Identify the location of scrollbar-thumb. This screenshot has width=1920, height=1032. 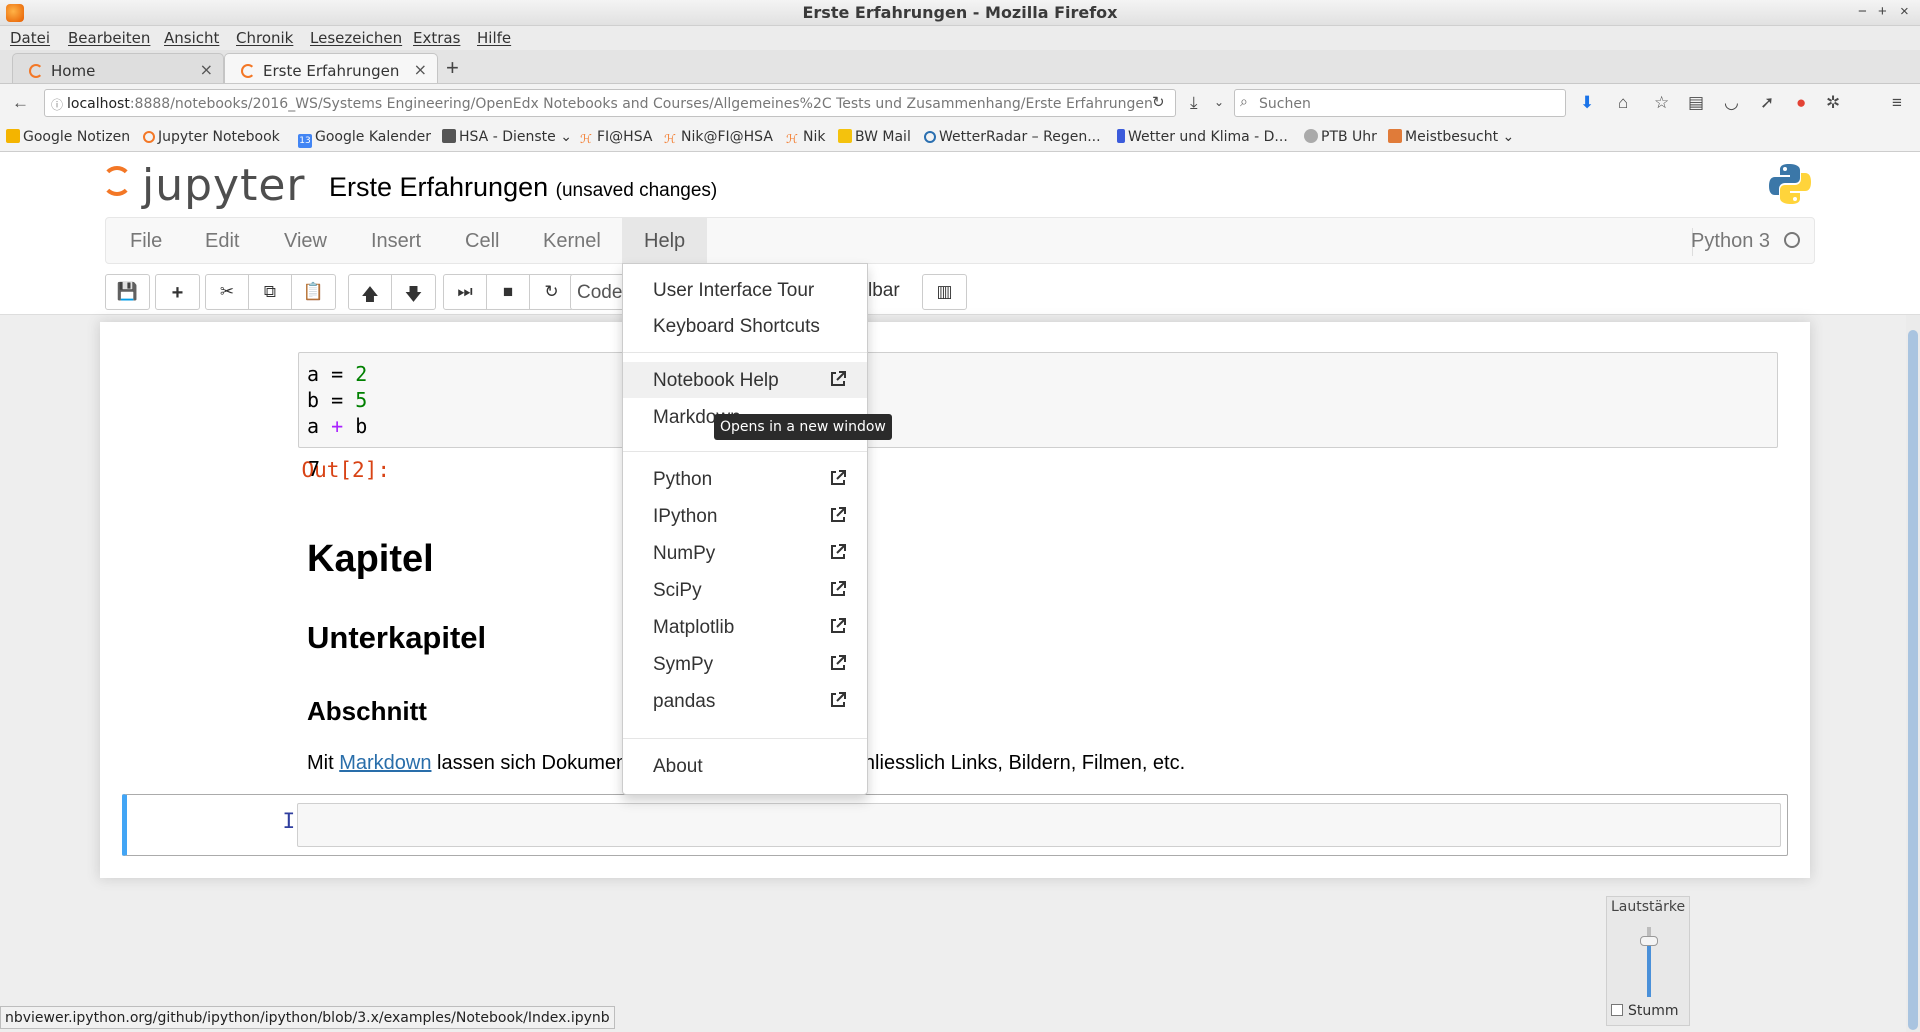
(1913, 680).